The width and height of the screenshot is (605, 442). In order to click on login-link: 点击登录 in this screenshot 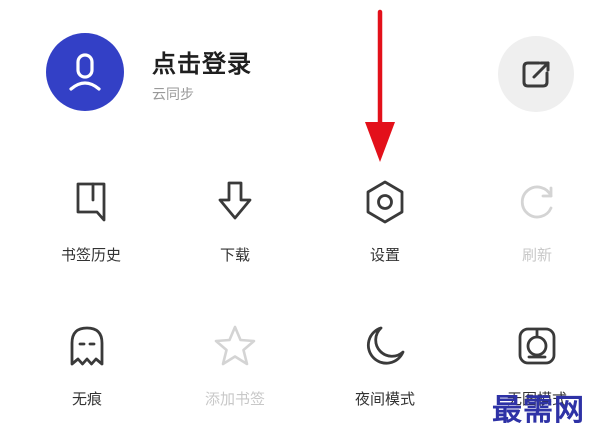, I will do `click(202, 61)`.